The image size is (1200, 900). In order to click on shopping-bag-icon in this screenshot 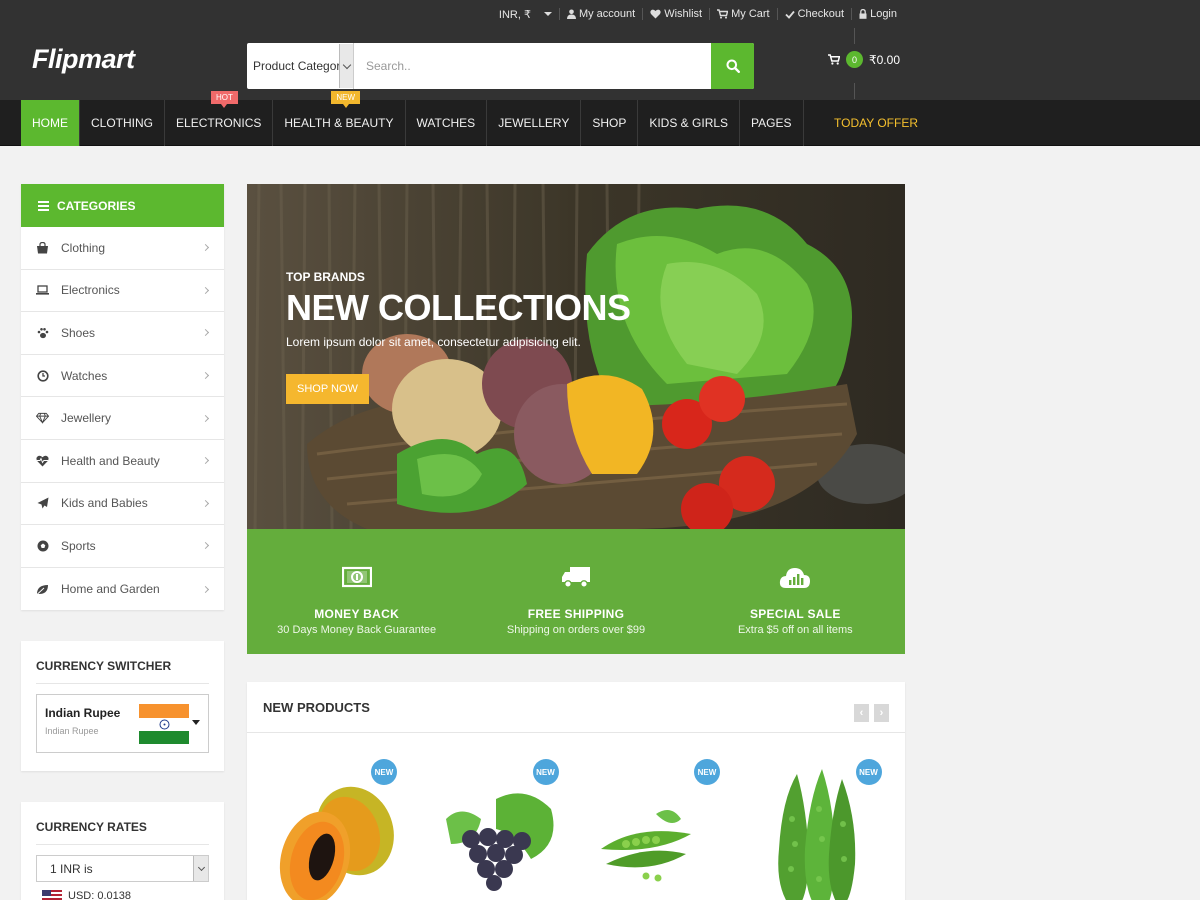, I will do `click(42, 247)`.